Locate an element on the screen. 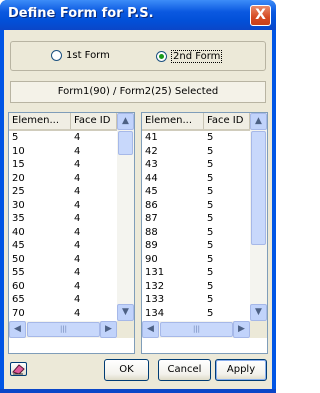 The image size is (320, 393). element-id-cell: 35 is located at coordinates (18, 218).